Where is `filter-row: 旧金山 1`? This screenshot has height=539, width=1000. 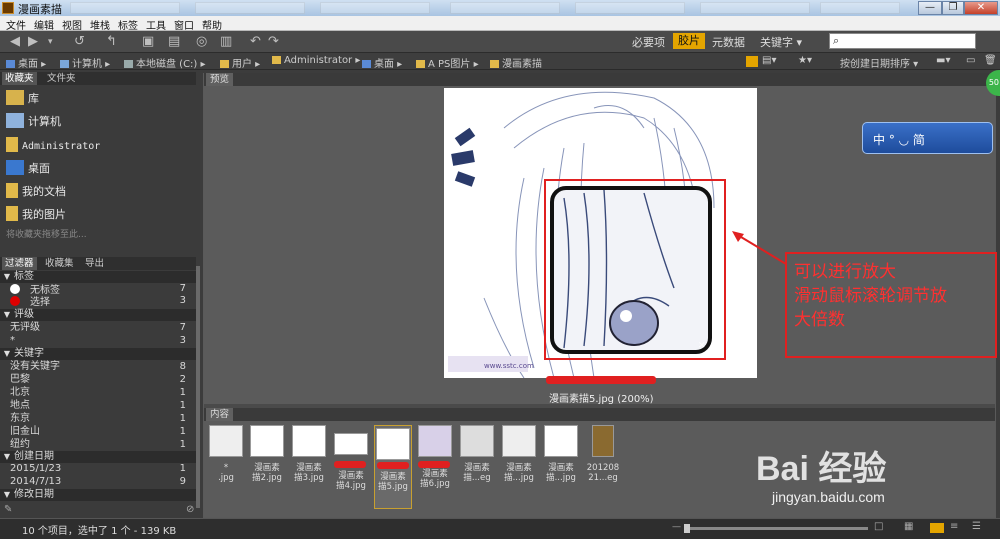
filter-row: 旧金山 1 is located at coordinates (98, 432).